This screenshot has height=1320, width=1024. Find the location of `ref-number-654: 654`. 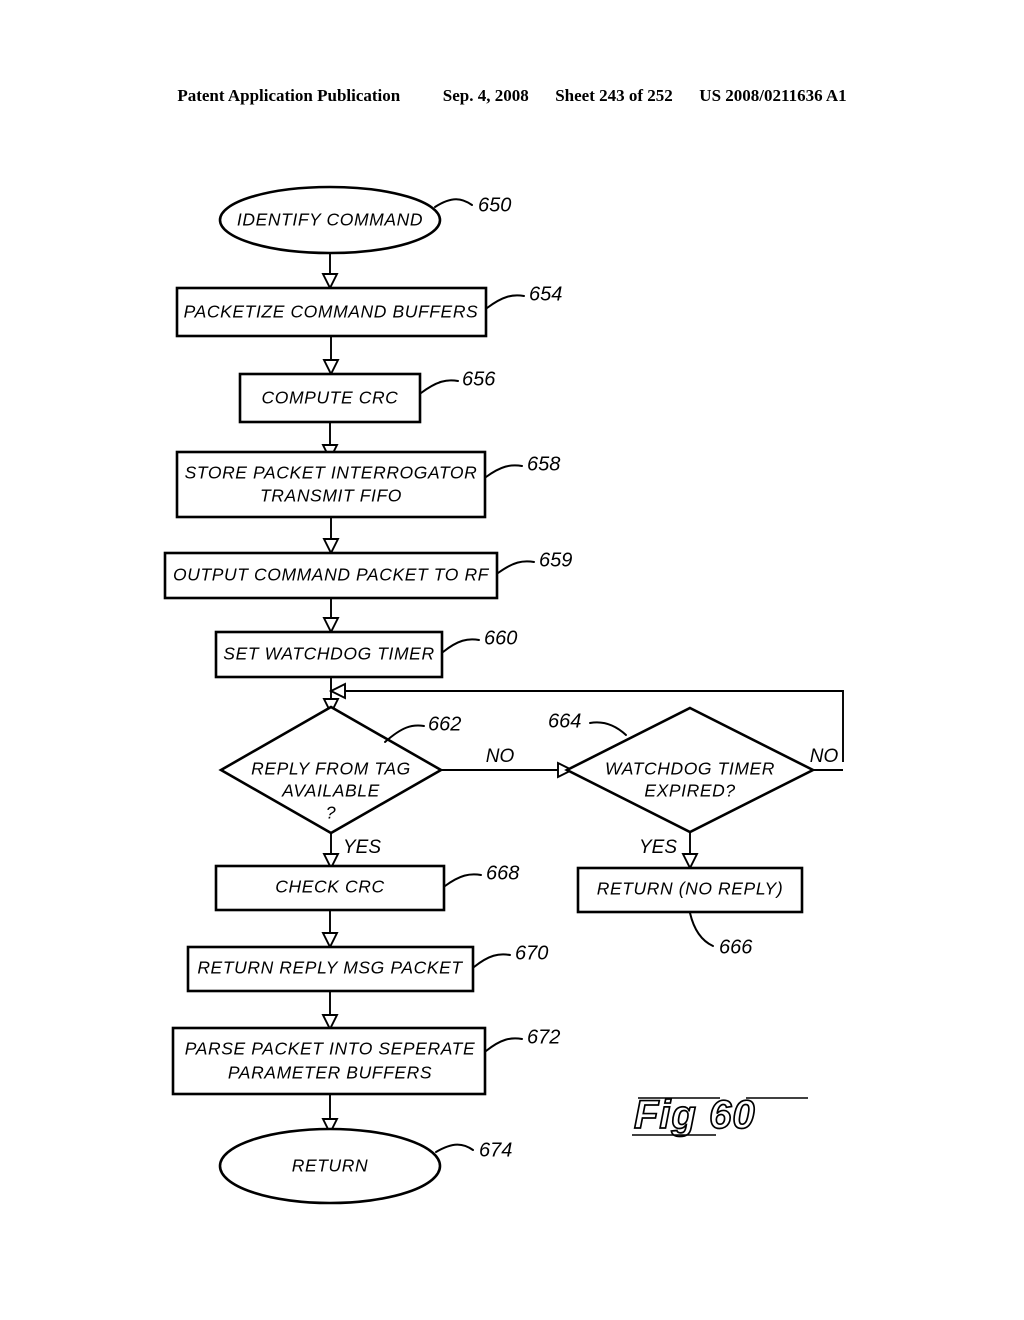

ref-number-654: 654 is located at coordinates (545, 294).